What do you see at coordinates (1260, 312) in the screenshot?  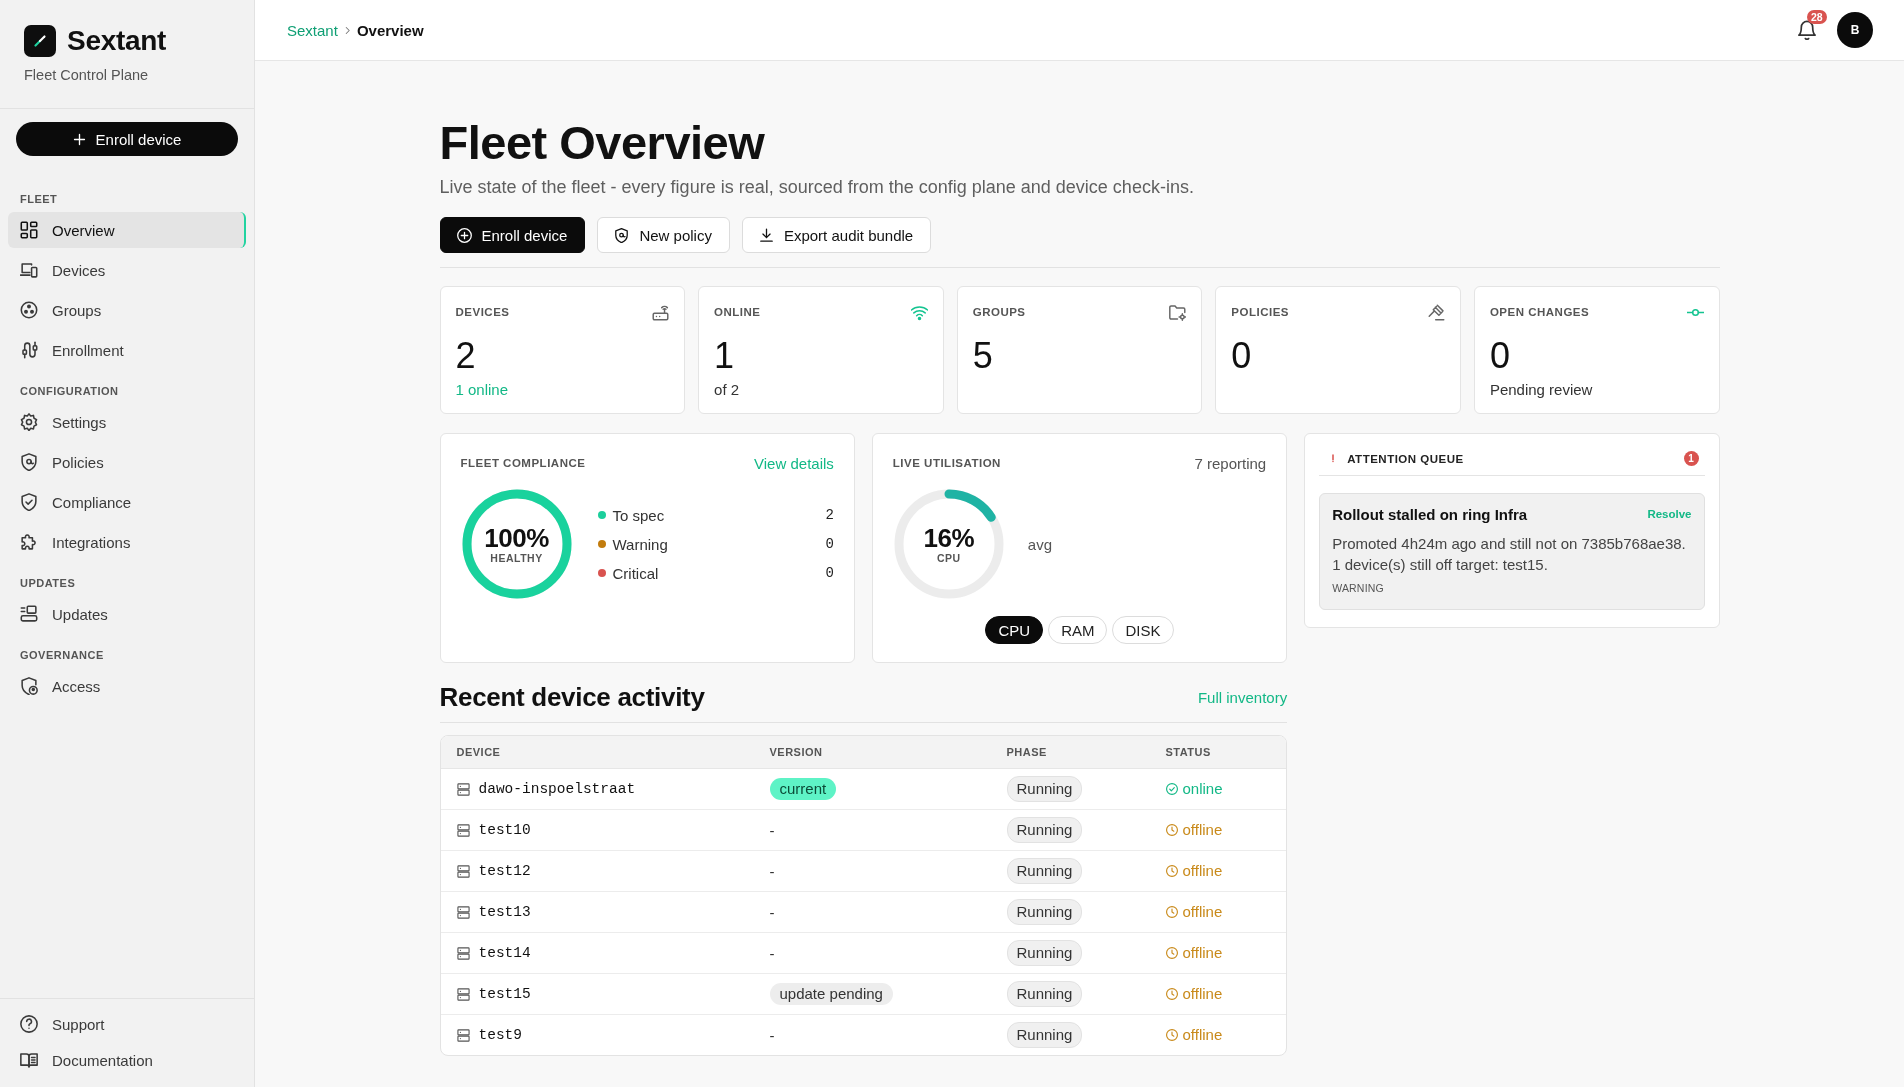 I see `stat-label: POLICIES` at bounding box center [1260, 312].